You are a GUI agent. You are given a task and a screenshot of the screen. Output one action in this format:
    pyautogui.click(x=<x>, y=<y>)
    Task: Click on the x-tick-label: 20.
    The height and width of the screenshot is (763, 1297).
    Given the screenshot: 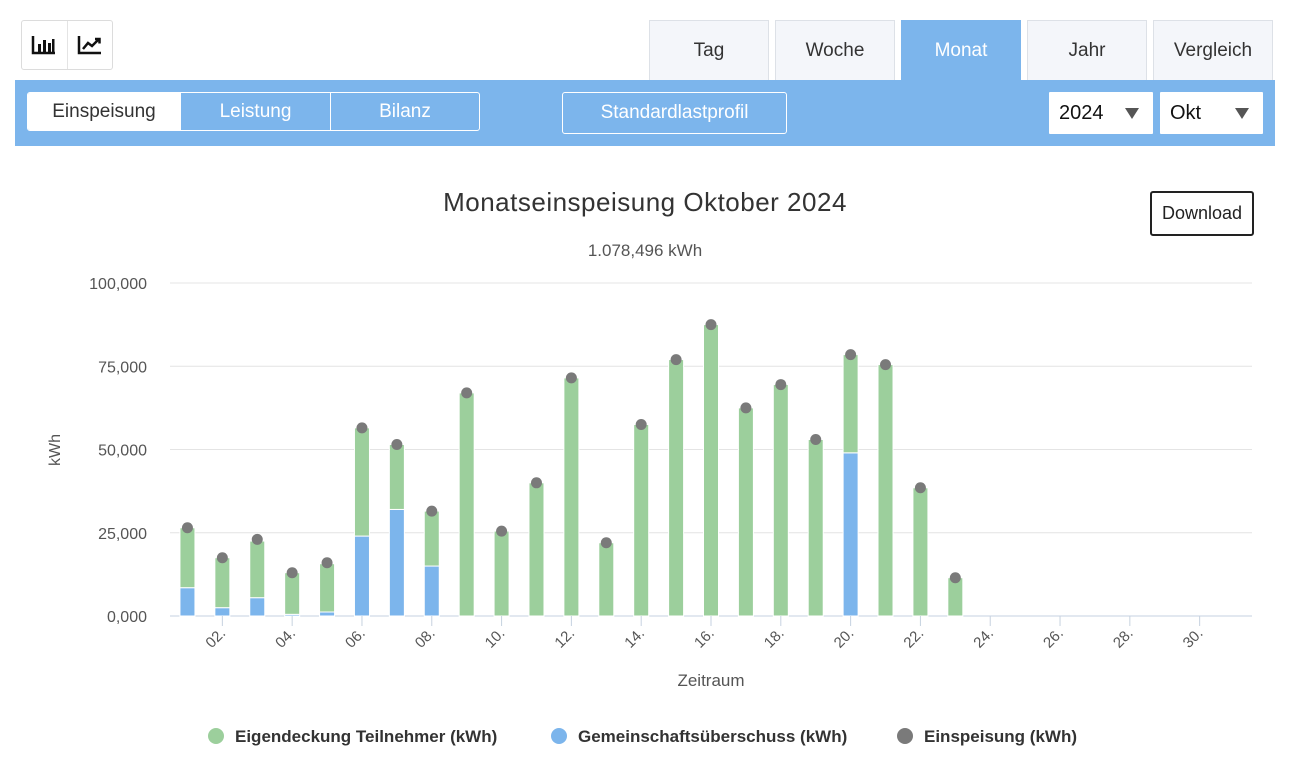 What is the action you would take?
    pyautogui.click(x=844, y=638)
    